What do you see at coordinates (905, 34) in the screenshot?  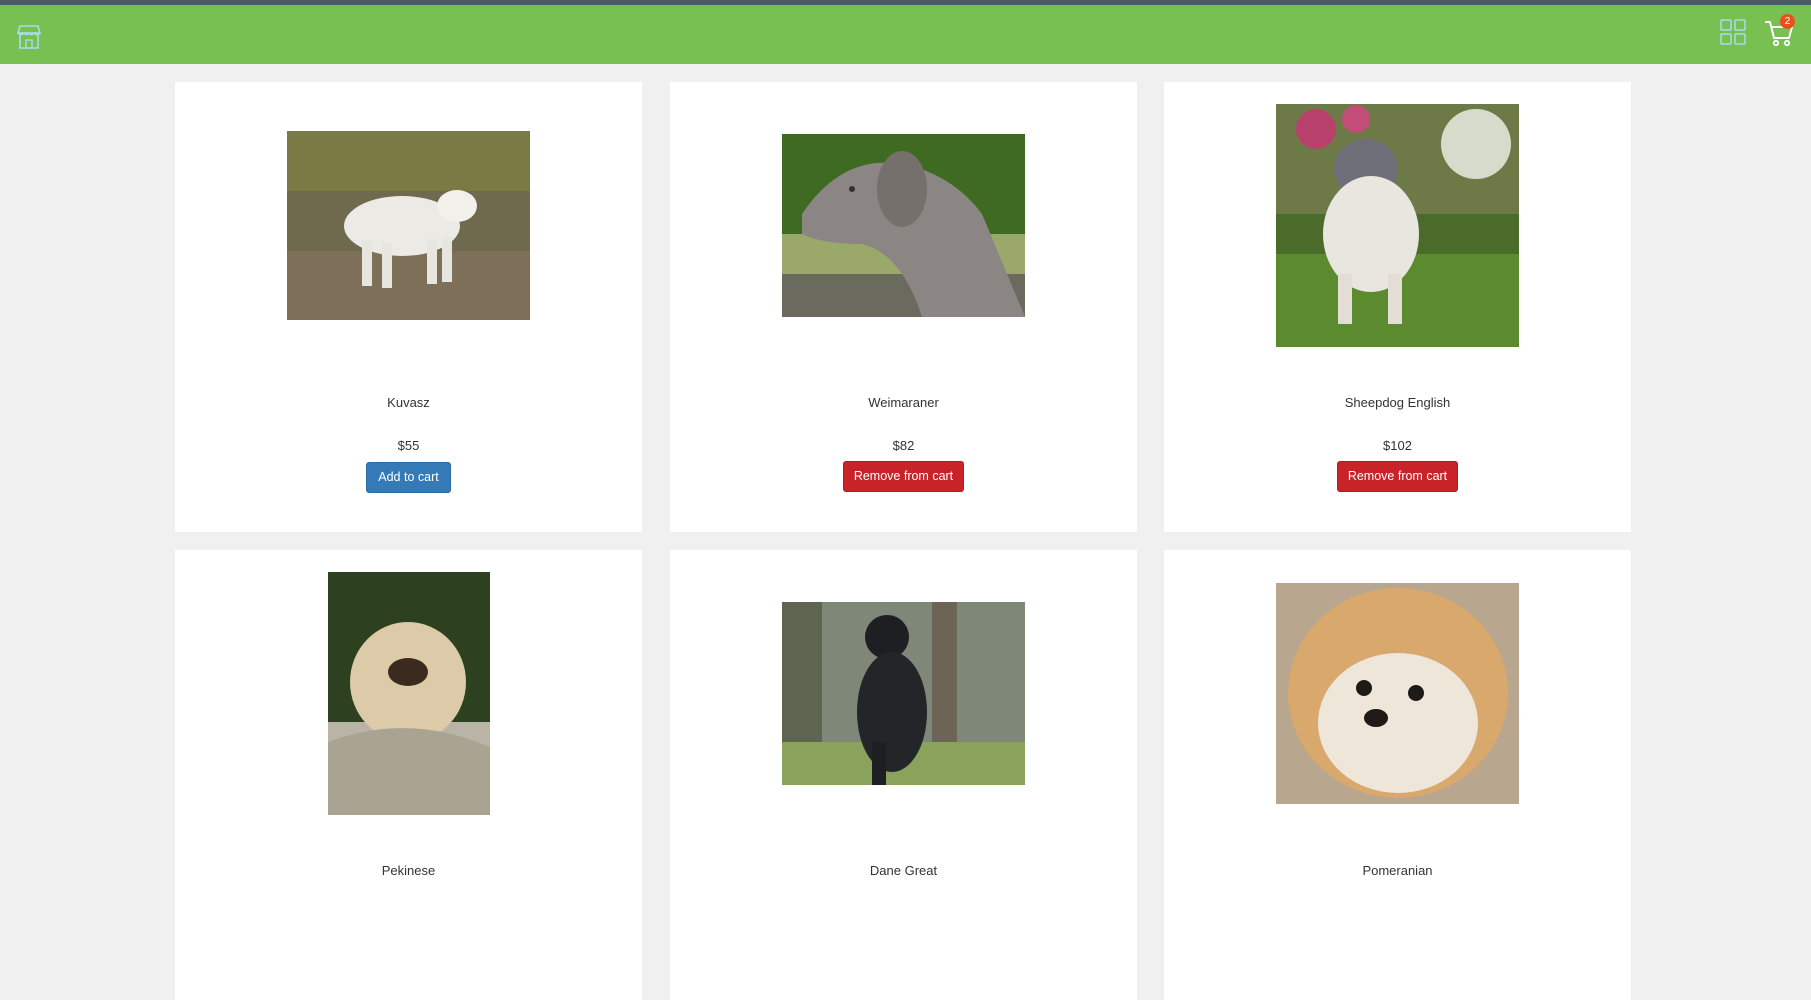 I see `navbar` at bounding box center [905, 34].